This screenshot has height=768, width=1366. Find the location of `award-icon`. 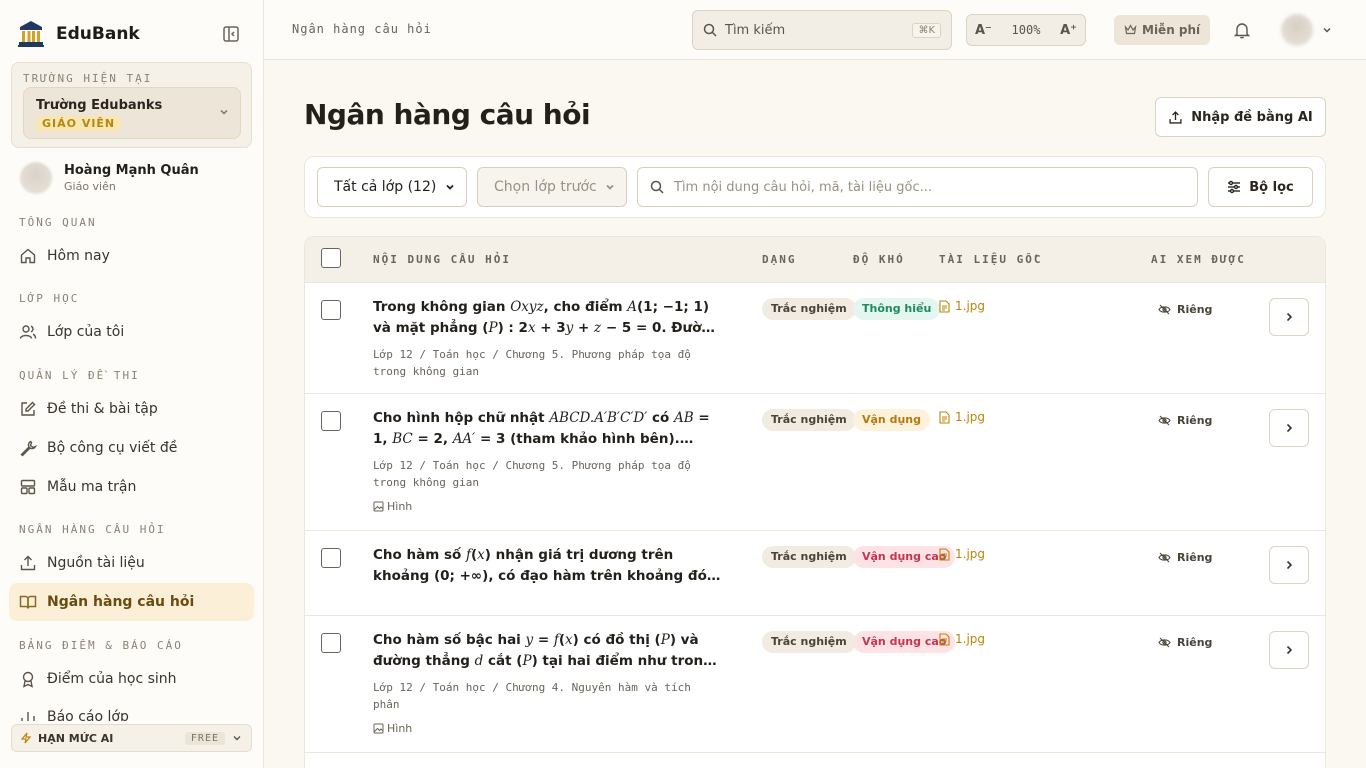

award-icon is located at coordinates (28, 679).